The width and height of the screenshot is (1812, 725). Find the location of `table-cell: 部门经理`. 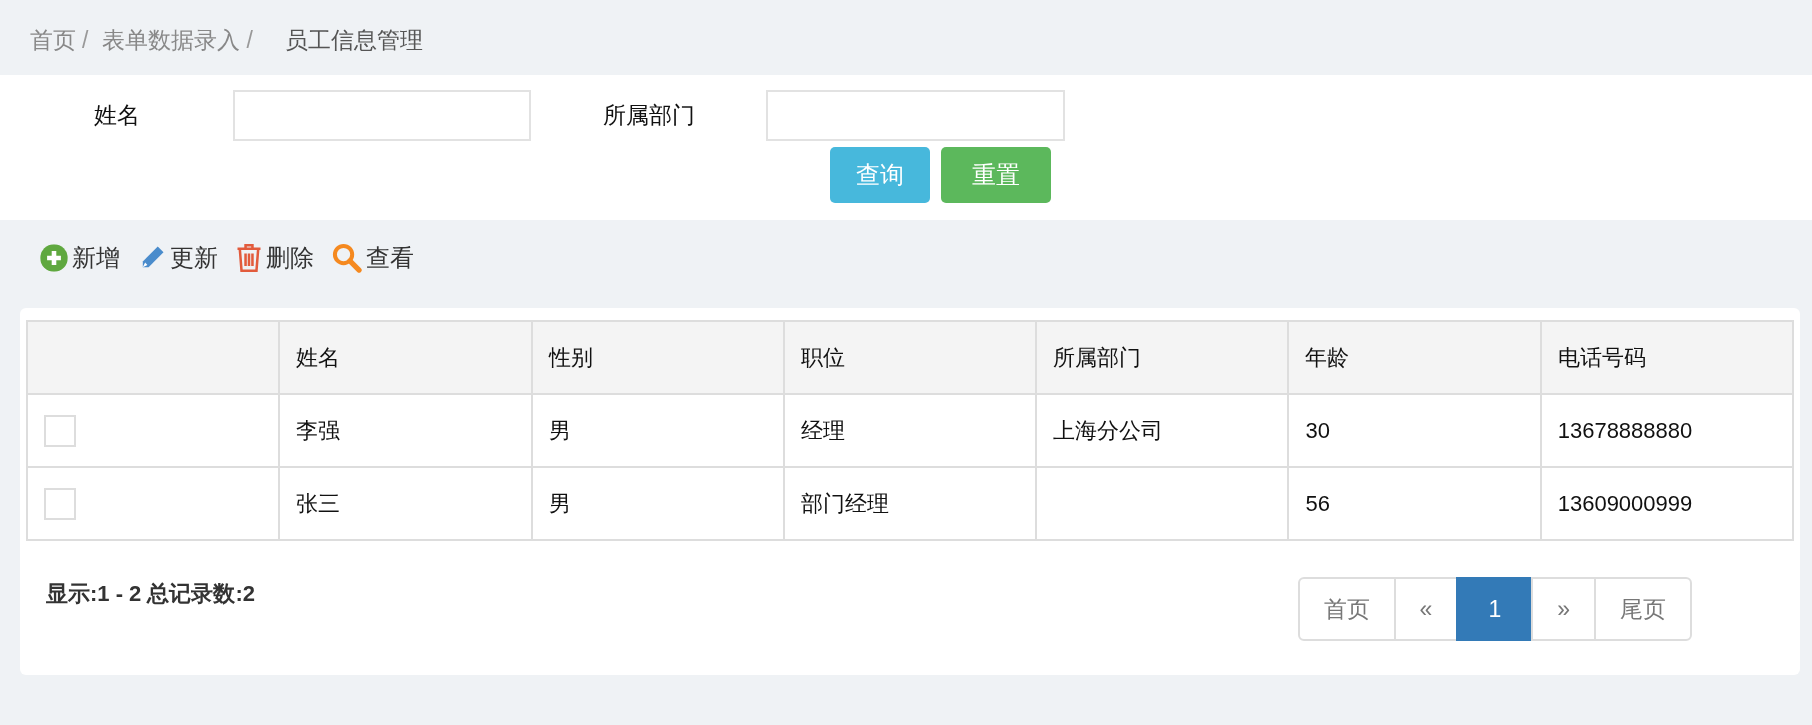

table-cell: 部门经理 is located at coordinates (910, 503).